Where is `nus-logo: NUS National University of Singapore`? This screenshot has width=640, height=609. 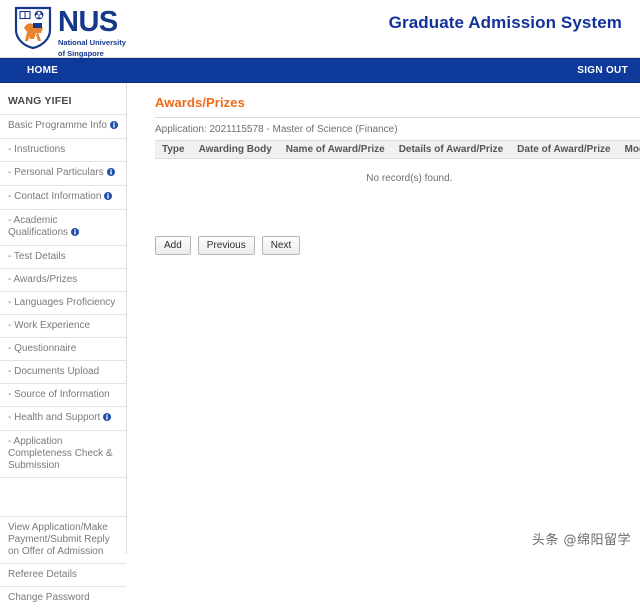 nus-logo: NUS National University of Singapore is located at coordinates (70, 32).